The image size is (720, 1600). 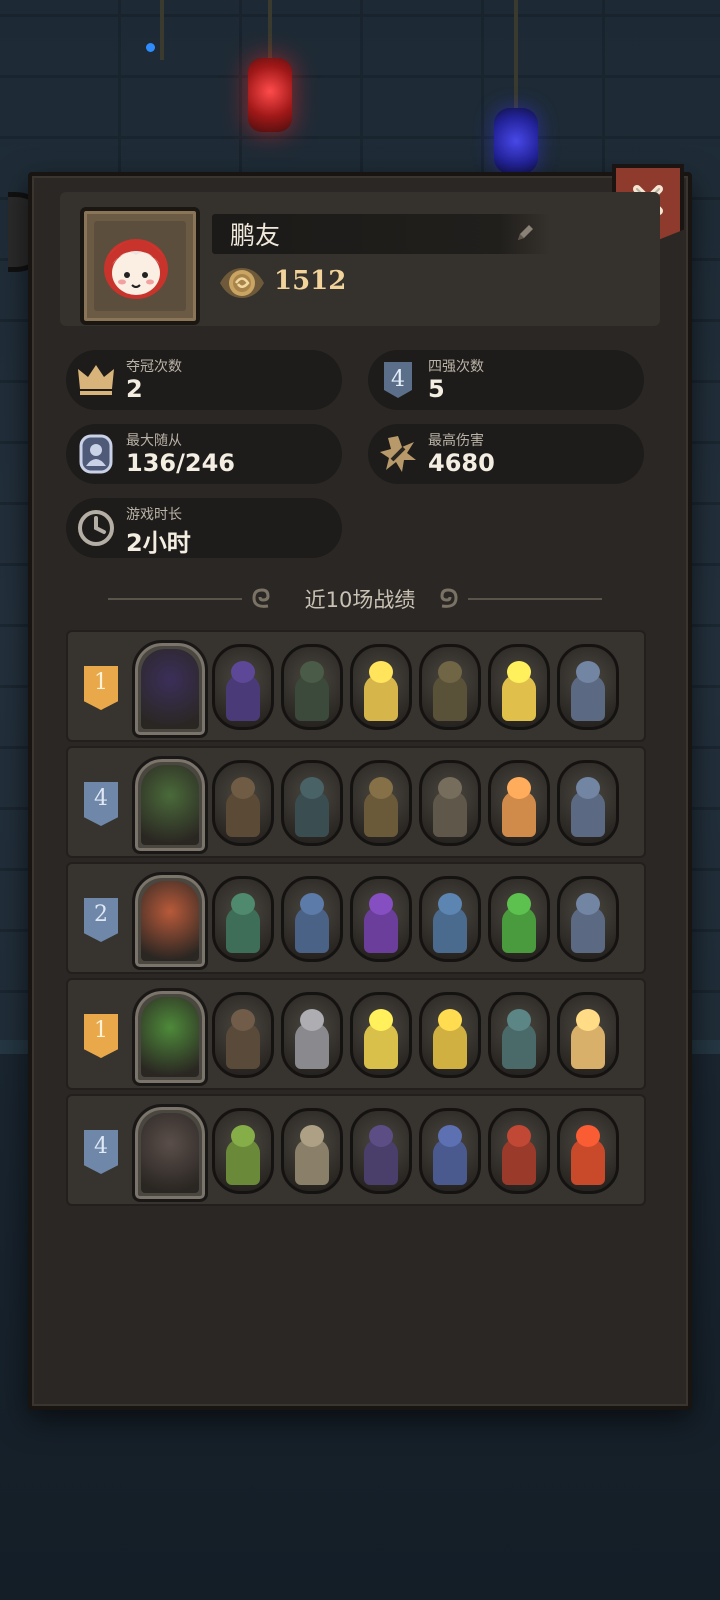 I want to click on notification-dot, so click(x=150, y=47).